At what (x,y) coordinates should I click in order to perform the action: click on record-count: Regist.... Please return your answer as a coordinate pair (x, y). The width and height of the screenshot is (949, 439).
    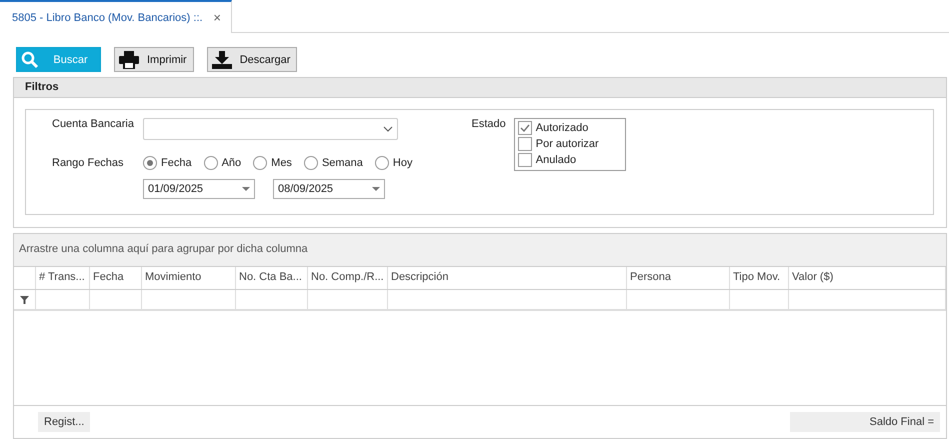
    Looking at the image, I should click on (64, 422).